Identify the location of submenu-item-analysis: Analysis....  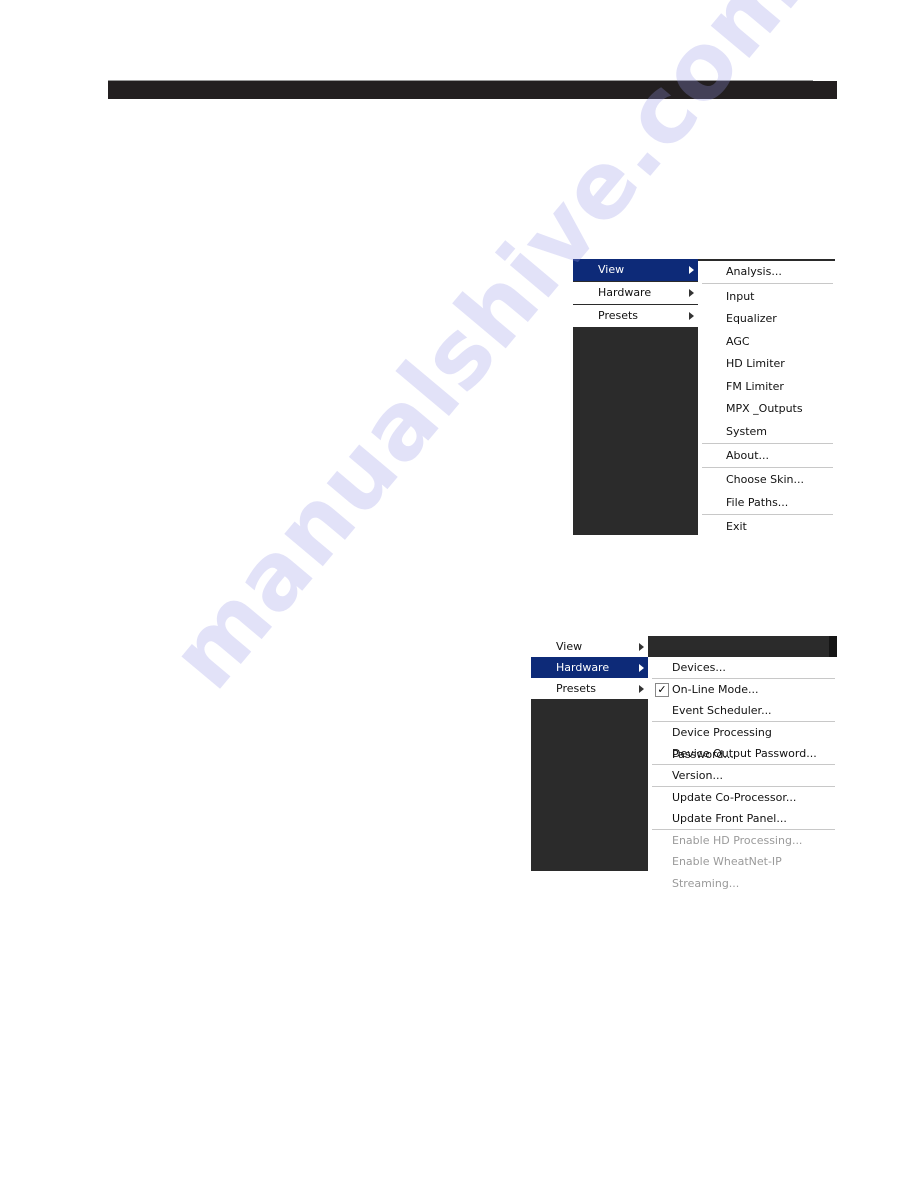
(766, 272).